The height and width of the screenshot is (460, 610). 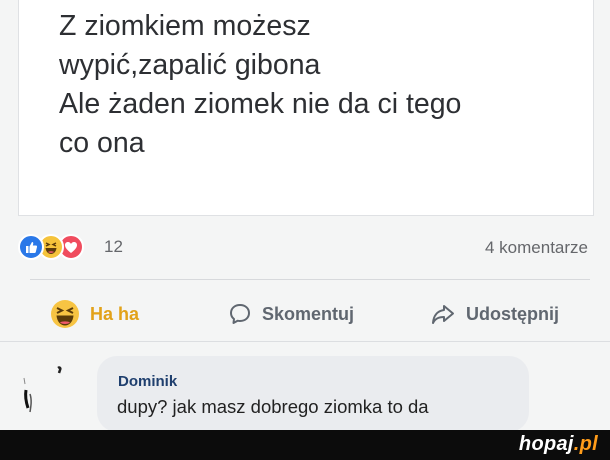 What do you see at coordinates (190, 65) in the screenshot?
I see `post-text-line: wypić,zapalić gibona` at bounding box center [190, 65].